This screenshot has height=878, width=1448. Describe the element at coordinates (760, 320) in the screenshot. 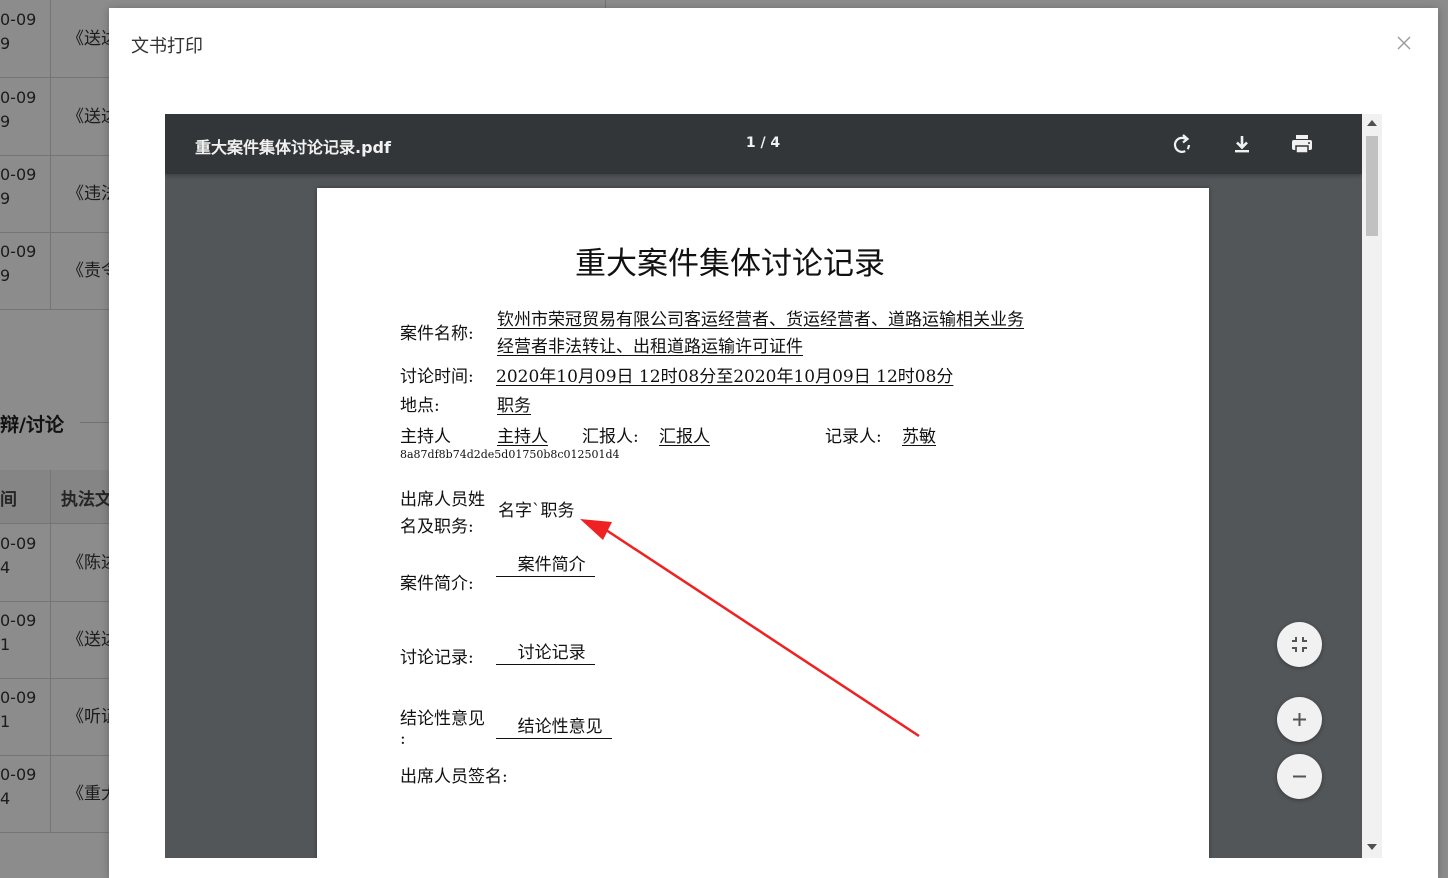

I see `case-name-value-line1: 钦州市荣冠贸易有限公司客运经营者、货运经营者、道路运输相关业务` at that location.